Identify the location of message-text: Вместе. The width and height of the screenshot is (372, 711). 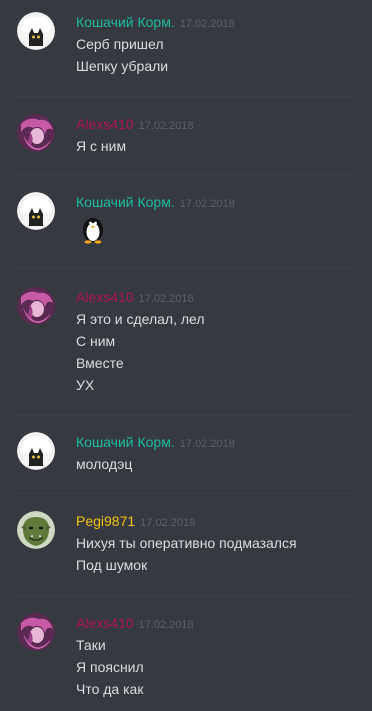
(100, 363).